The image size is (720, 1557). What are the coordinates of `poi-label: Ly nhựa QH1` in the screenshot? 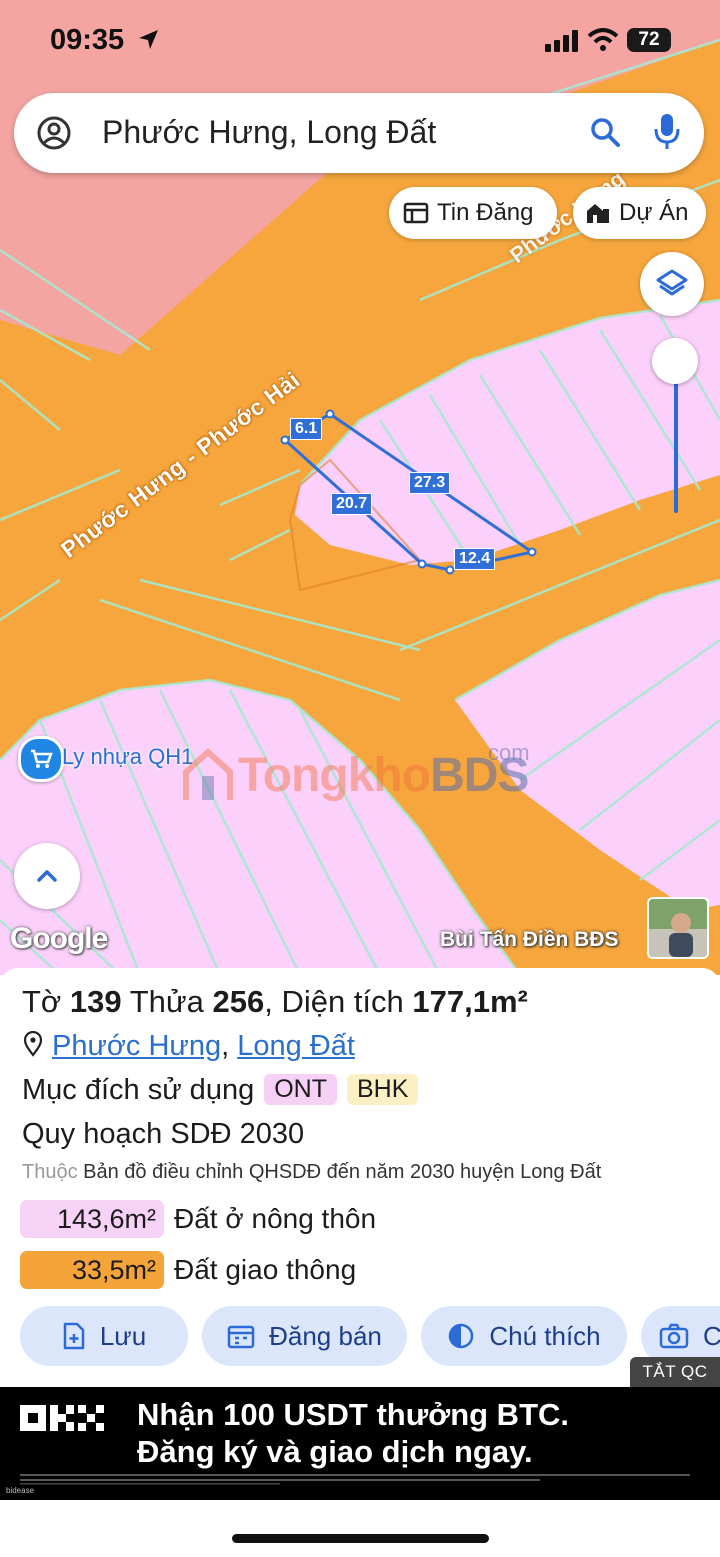 It's located at (127, 757).